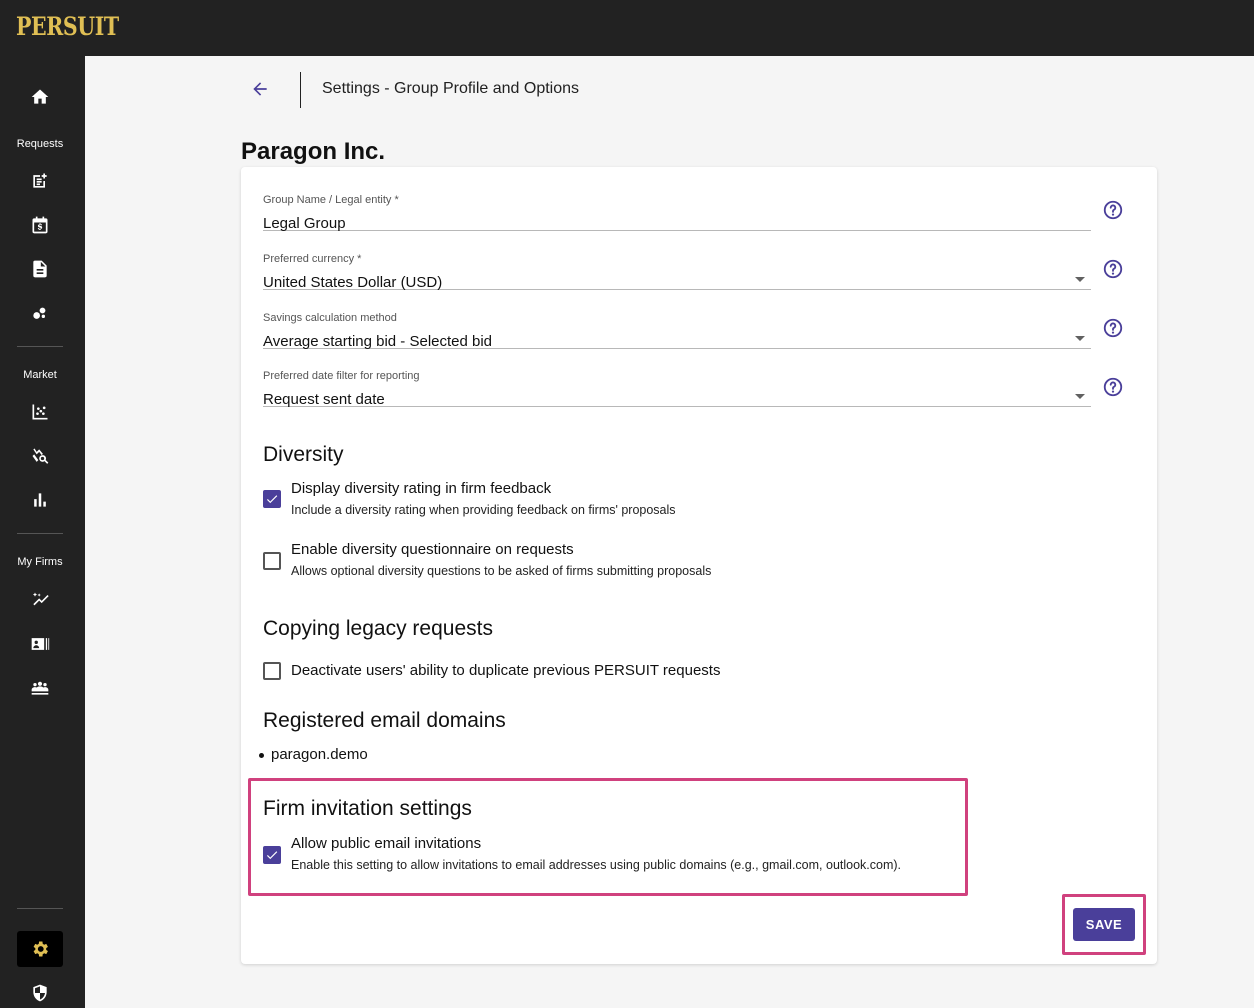 The image size is (1254, 1008). I want to click on calendar-dollar-icon, so click(40, 225).